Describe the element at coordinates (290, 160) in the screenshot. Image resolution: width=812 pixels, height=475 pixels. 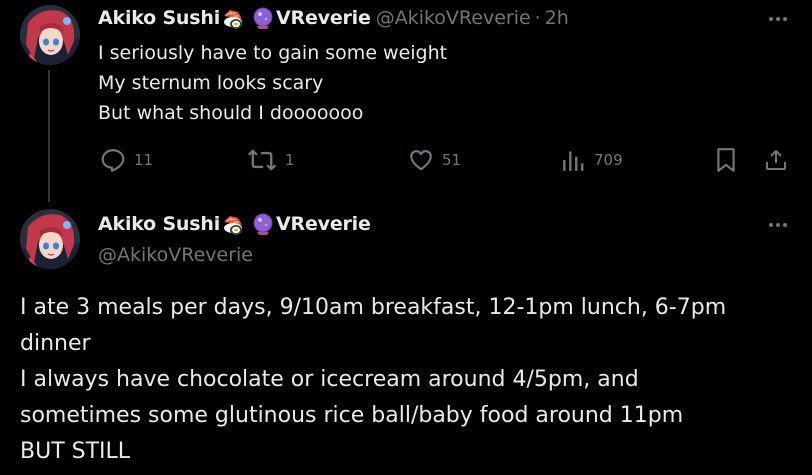
I see `repost-count: 1` at that location.